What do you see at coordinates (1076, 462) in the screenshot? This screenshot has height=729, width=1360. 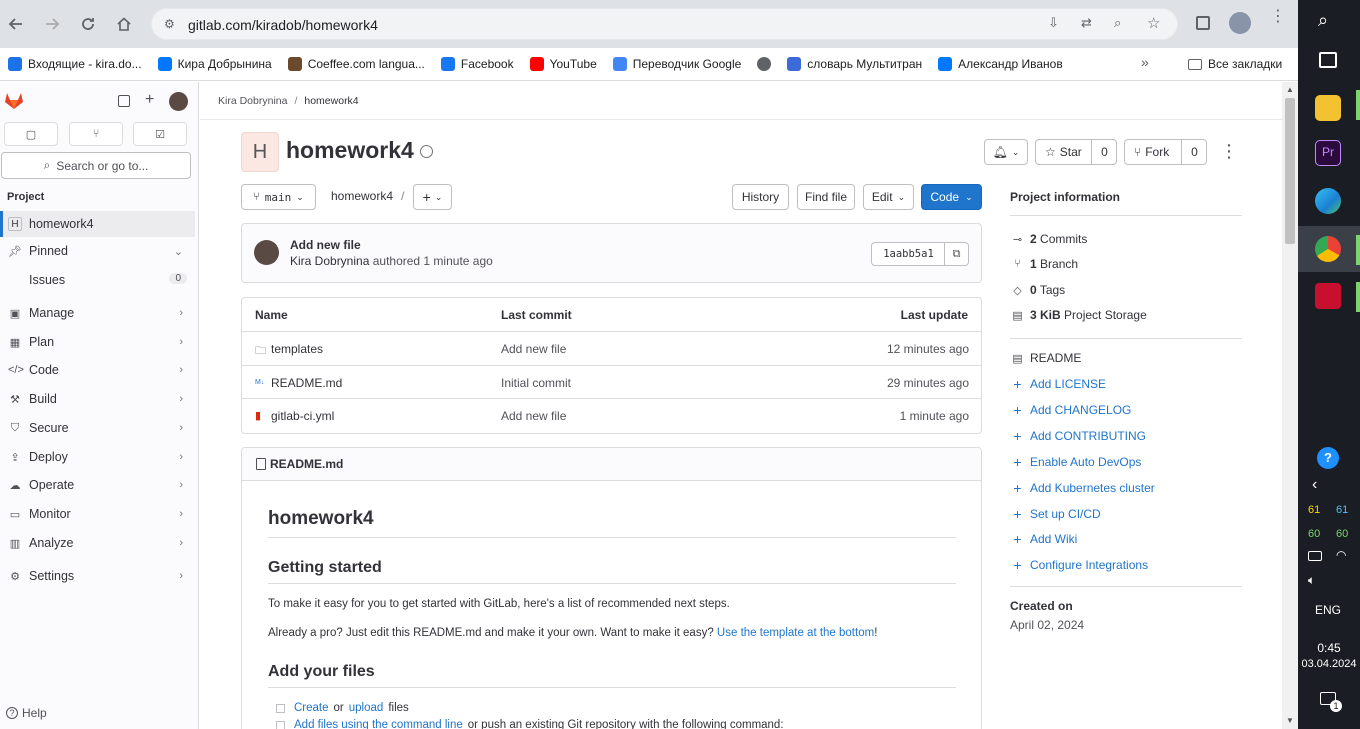 I see `project-action-link: + Enable Auto DevOps` at bounding box center [1076, 462].